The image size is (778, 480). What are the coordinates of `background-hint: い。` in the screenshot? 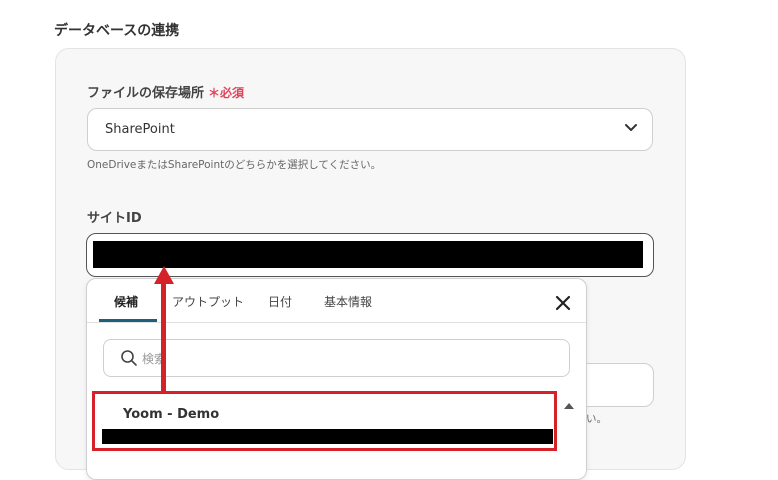 It's located at (596, 419).